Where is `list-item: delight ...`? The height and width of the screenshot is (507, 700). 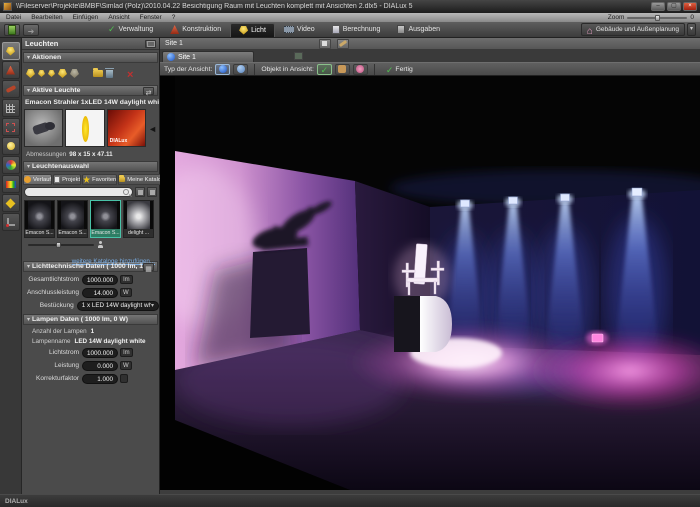 list-item: delight ... is located at coordinates (138, 219).